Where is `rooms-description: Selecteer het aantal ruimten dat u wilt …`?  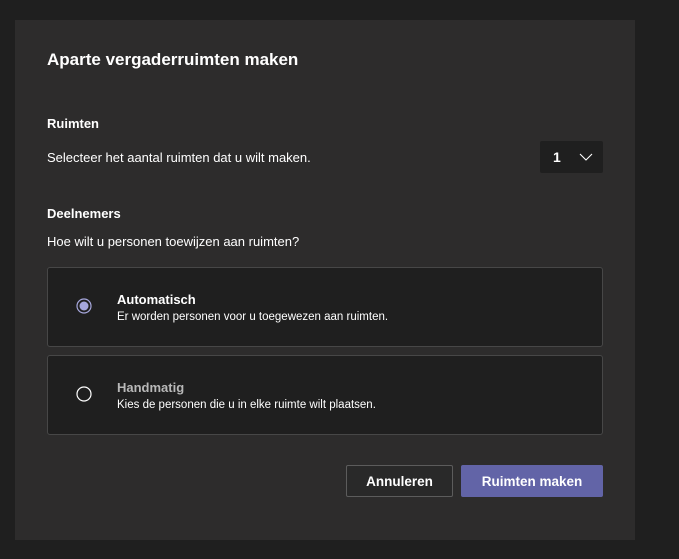 rooms-description: Selecteer het aantal ruimten dat u wilt … is located at coordinates (179, 157).